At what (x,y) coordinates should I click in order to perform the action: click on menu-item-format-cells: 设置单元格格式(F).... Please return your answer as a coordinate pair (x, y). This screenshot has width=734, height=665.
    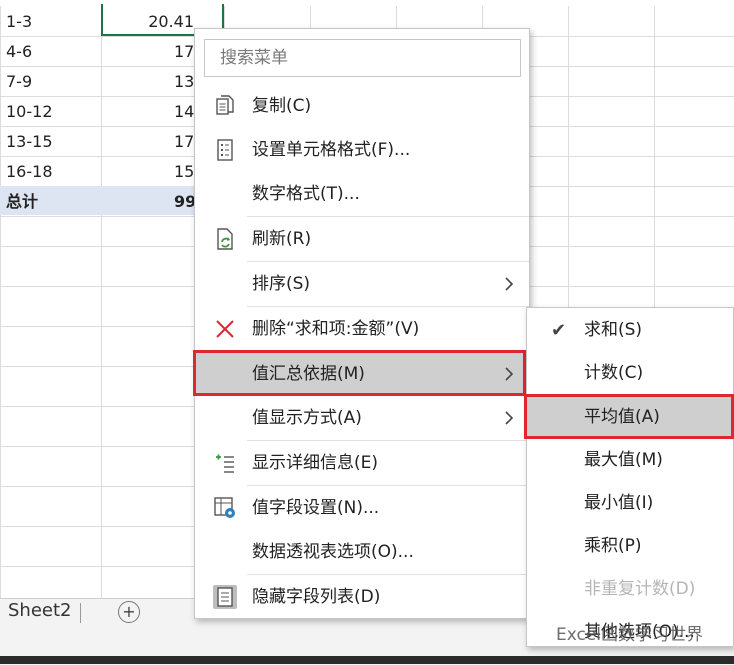
    Looking at the image, I should click on (362, 150).